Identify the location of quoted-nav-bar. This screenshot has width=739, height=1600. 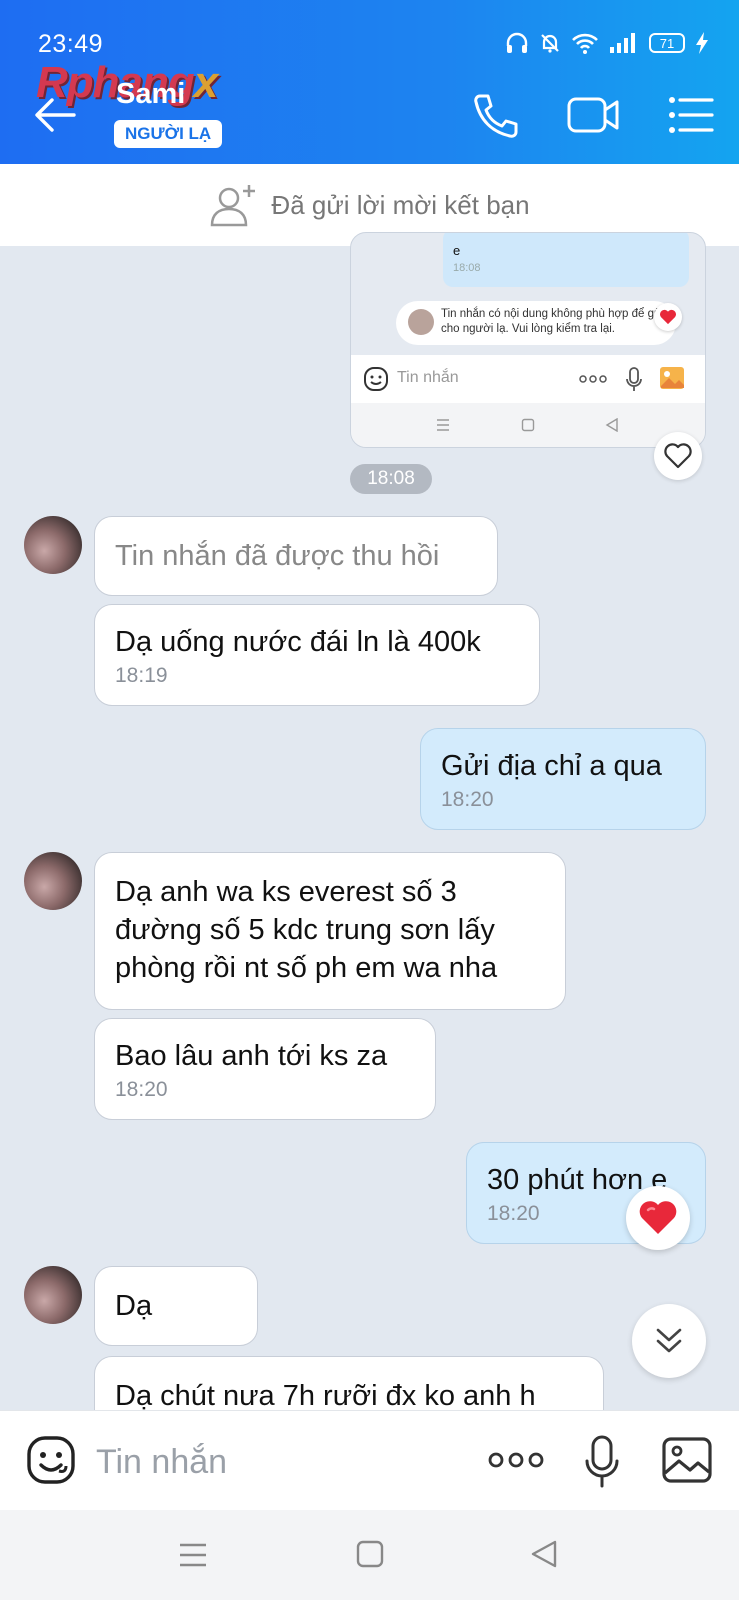
(528, 425).